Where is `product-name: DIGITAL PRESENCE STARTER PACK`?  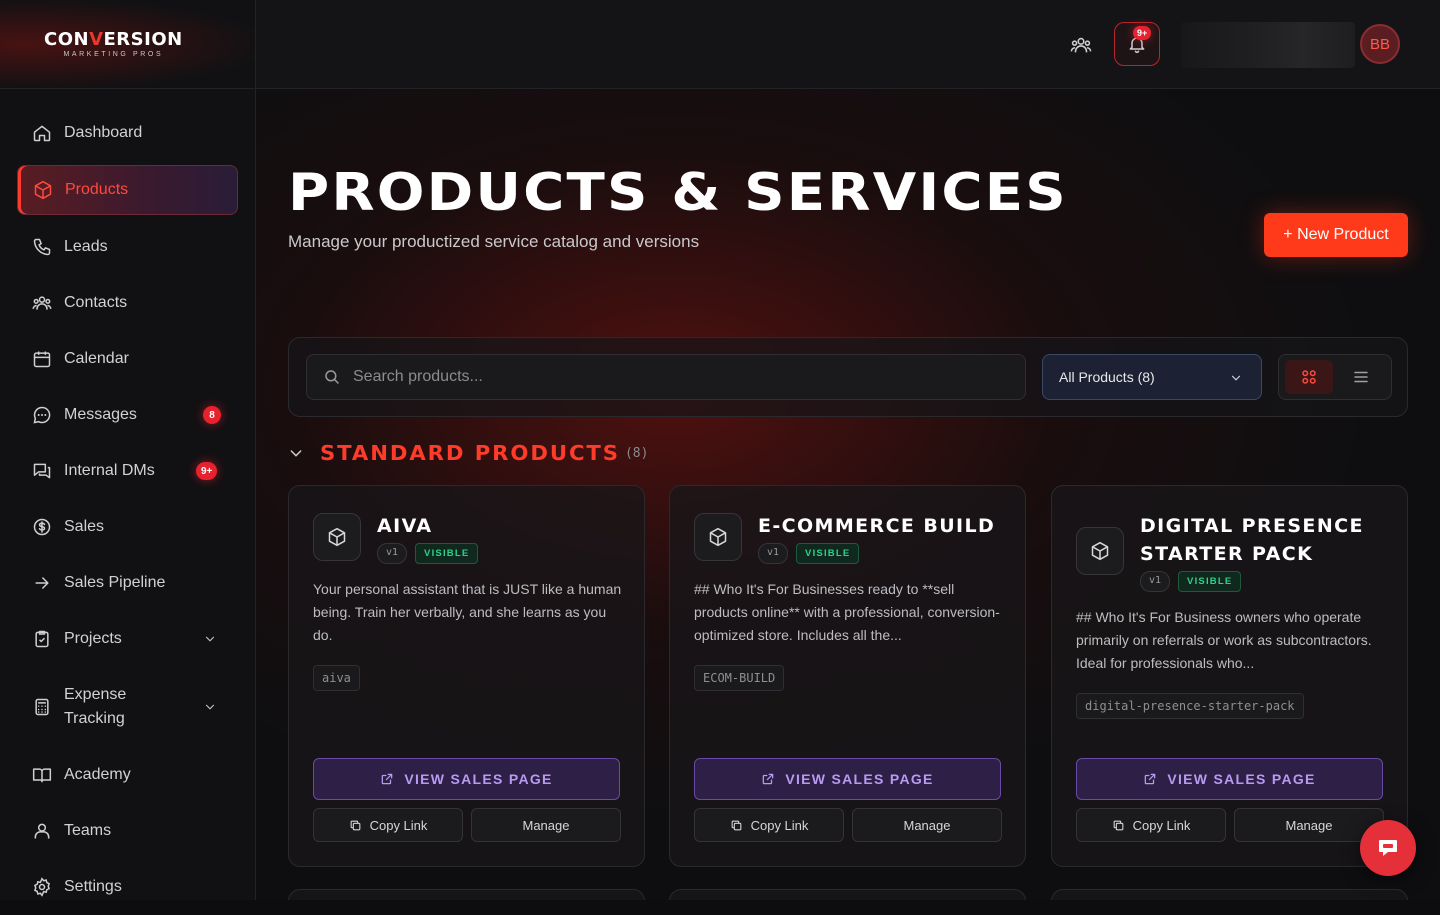 product-name: DIGITAL PRESENCE STARTER PACK is located at coordinates (1252, 540).